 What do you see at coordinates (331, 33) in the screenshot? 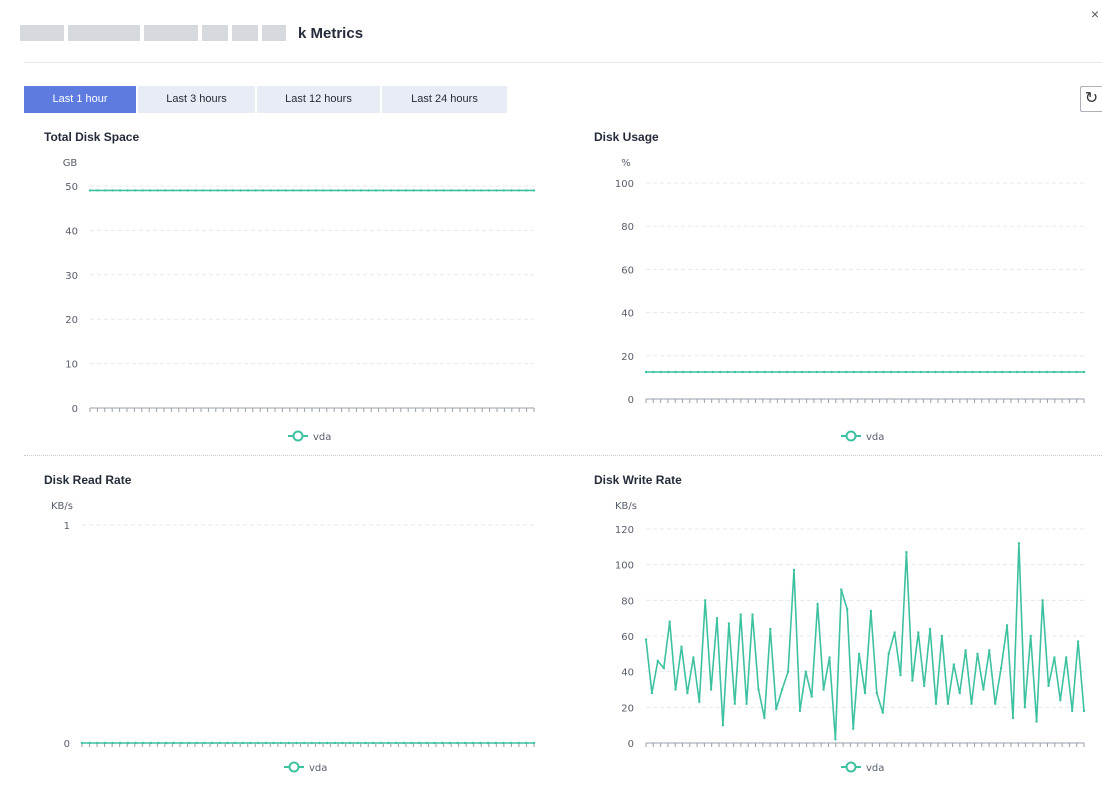
I see `dialog-title: k Metrics` at bounding box center [331, 33].